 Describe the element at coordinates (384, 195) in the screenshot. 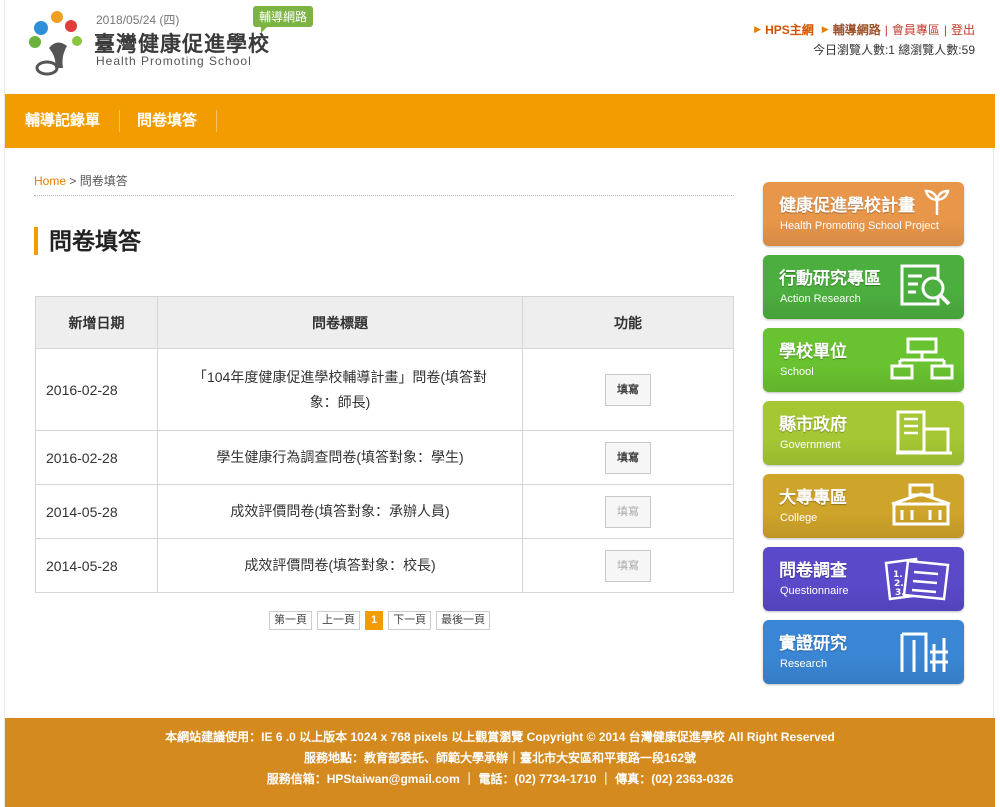

I see `divider` at that location.